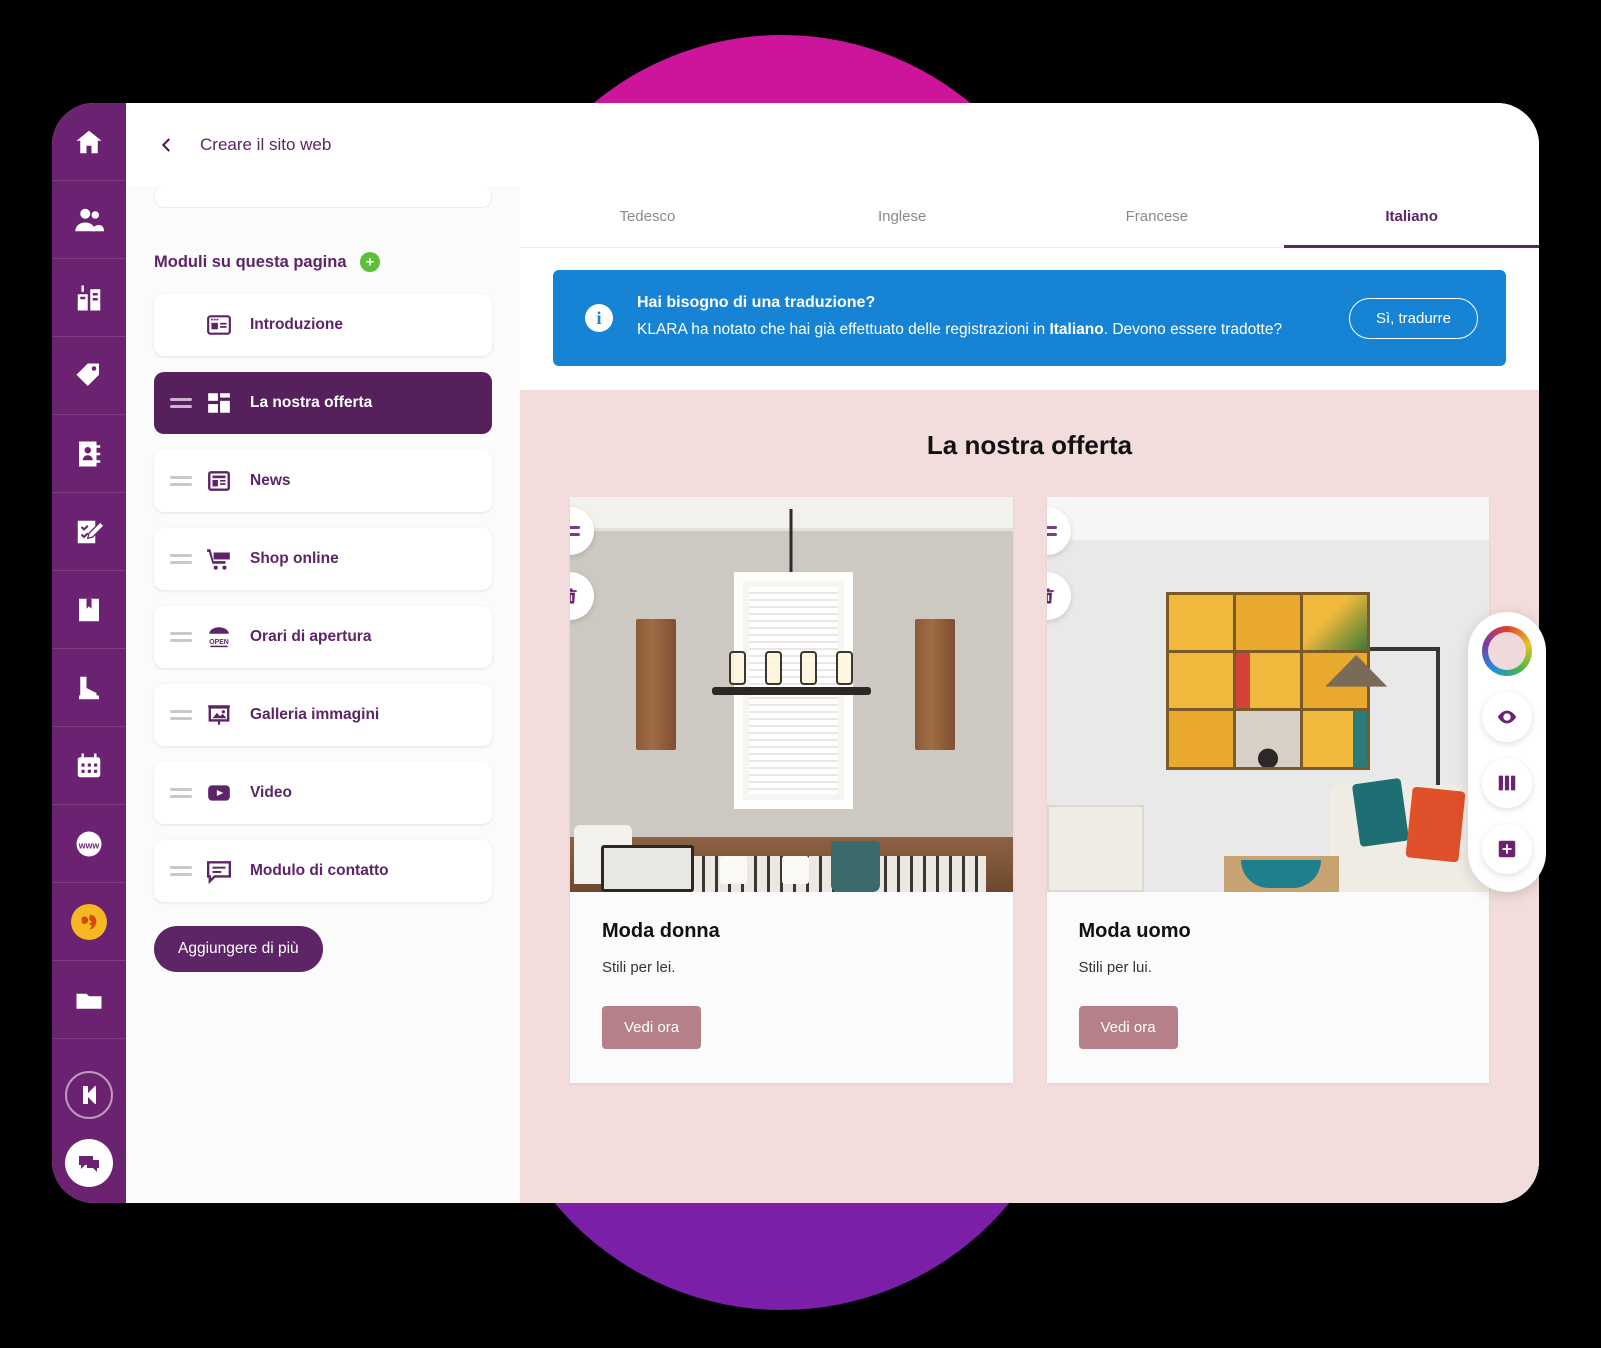  Describe the element at coordinates (219, 715) in the screenshot. I see `image-gallery-icon` at that location.